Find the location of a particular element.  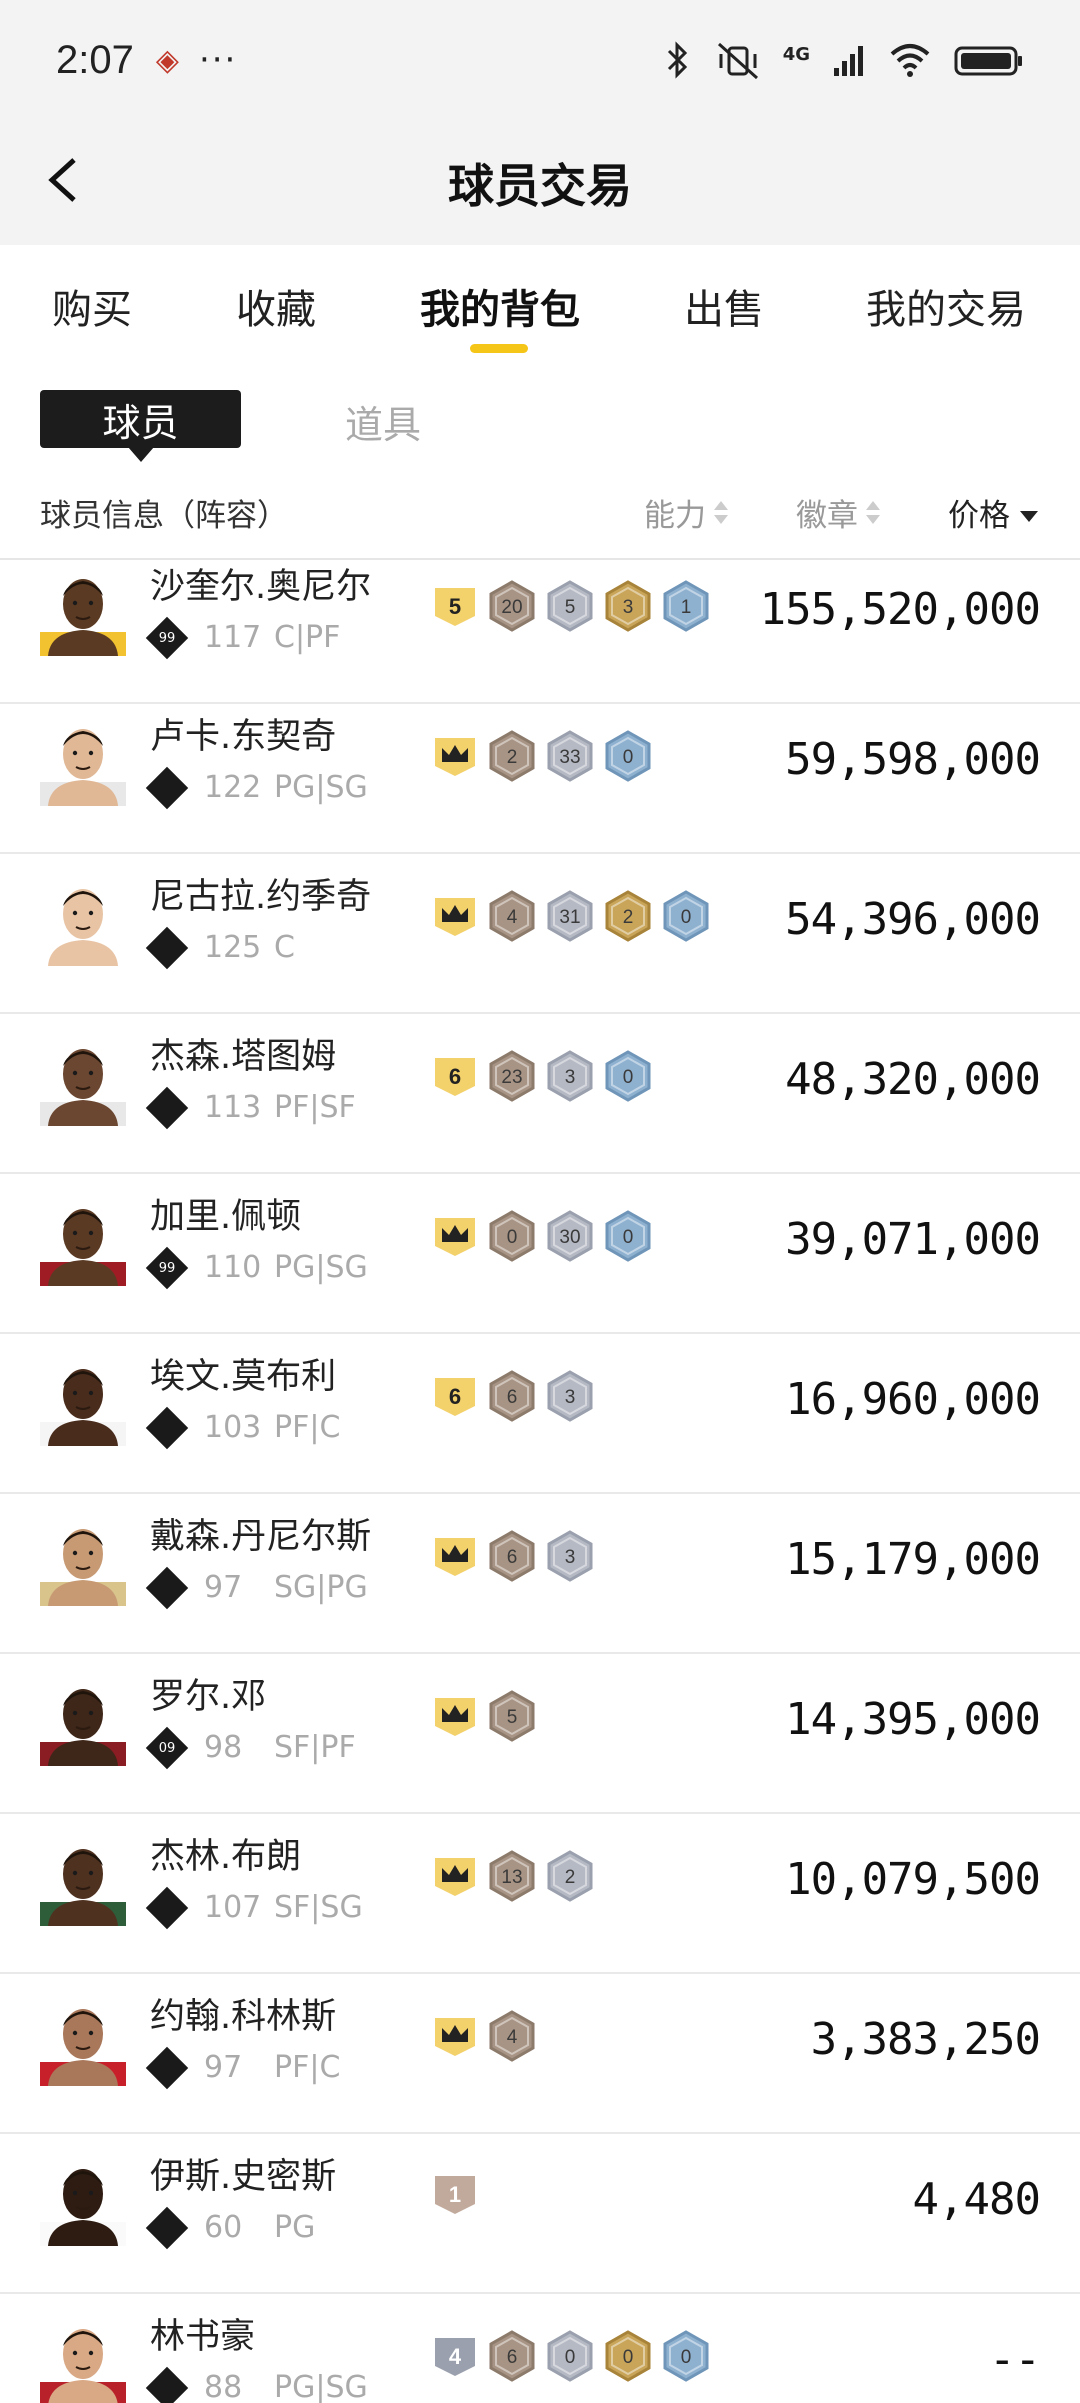

rank-icon: 5 is located at coordinates (455, 608).